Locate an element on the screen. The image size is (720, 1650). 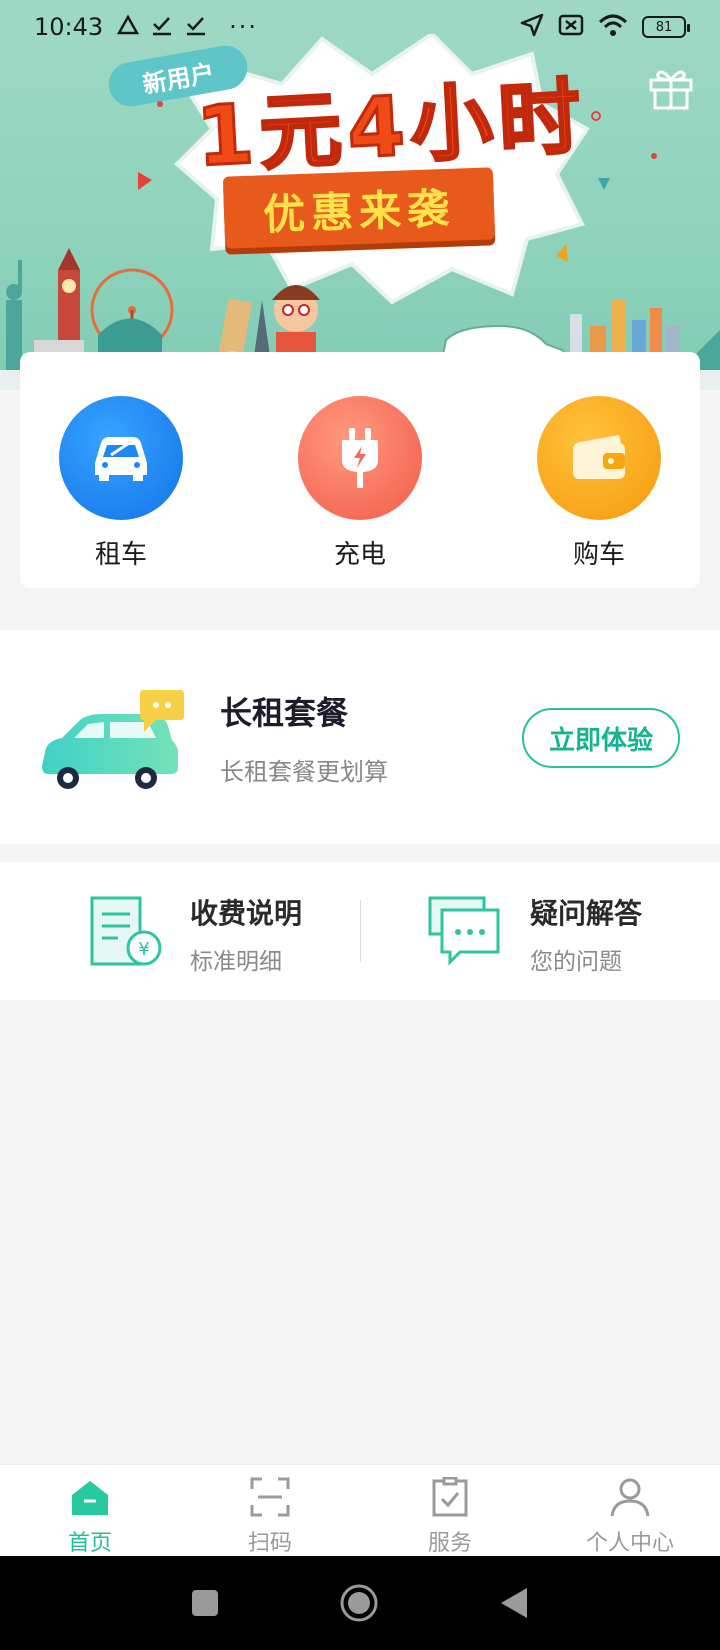
info-row: ¥ 收费说明 标准明细 疑问解答 您的问题 is located at coordinates (360, 931).